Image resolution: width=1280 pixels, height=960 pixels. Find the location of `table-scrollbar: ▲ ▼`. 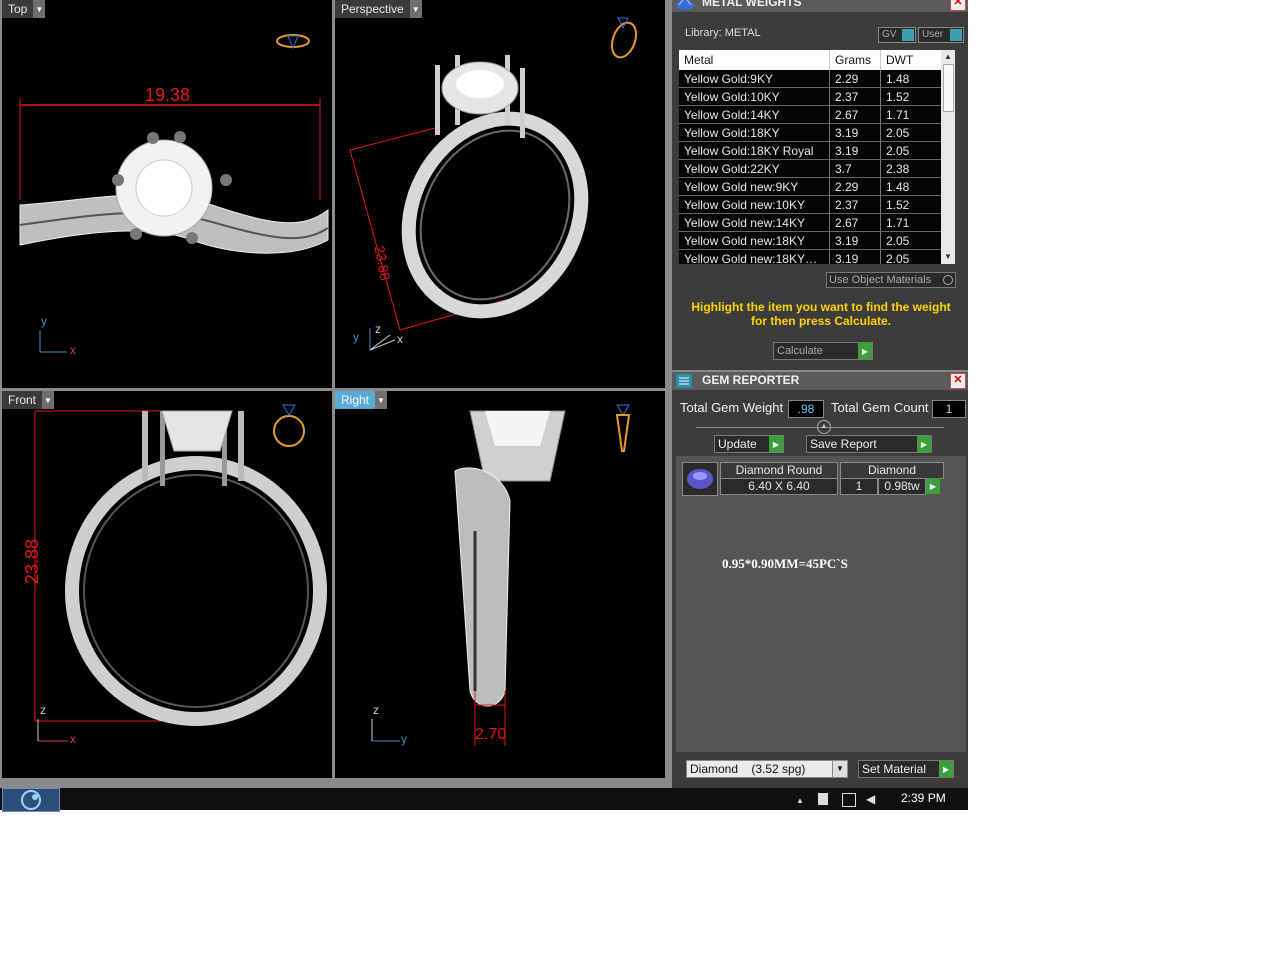

table-scrollbar: ▲ ▼ is located at coordinates (948, 157).